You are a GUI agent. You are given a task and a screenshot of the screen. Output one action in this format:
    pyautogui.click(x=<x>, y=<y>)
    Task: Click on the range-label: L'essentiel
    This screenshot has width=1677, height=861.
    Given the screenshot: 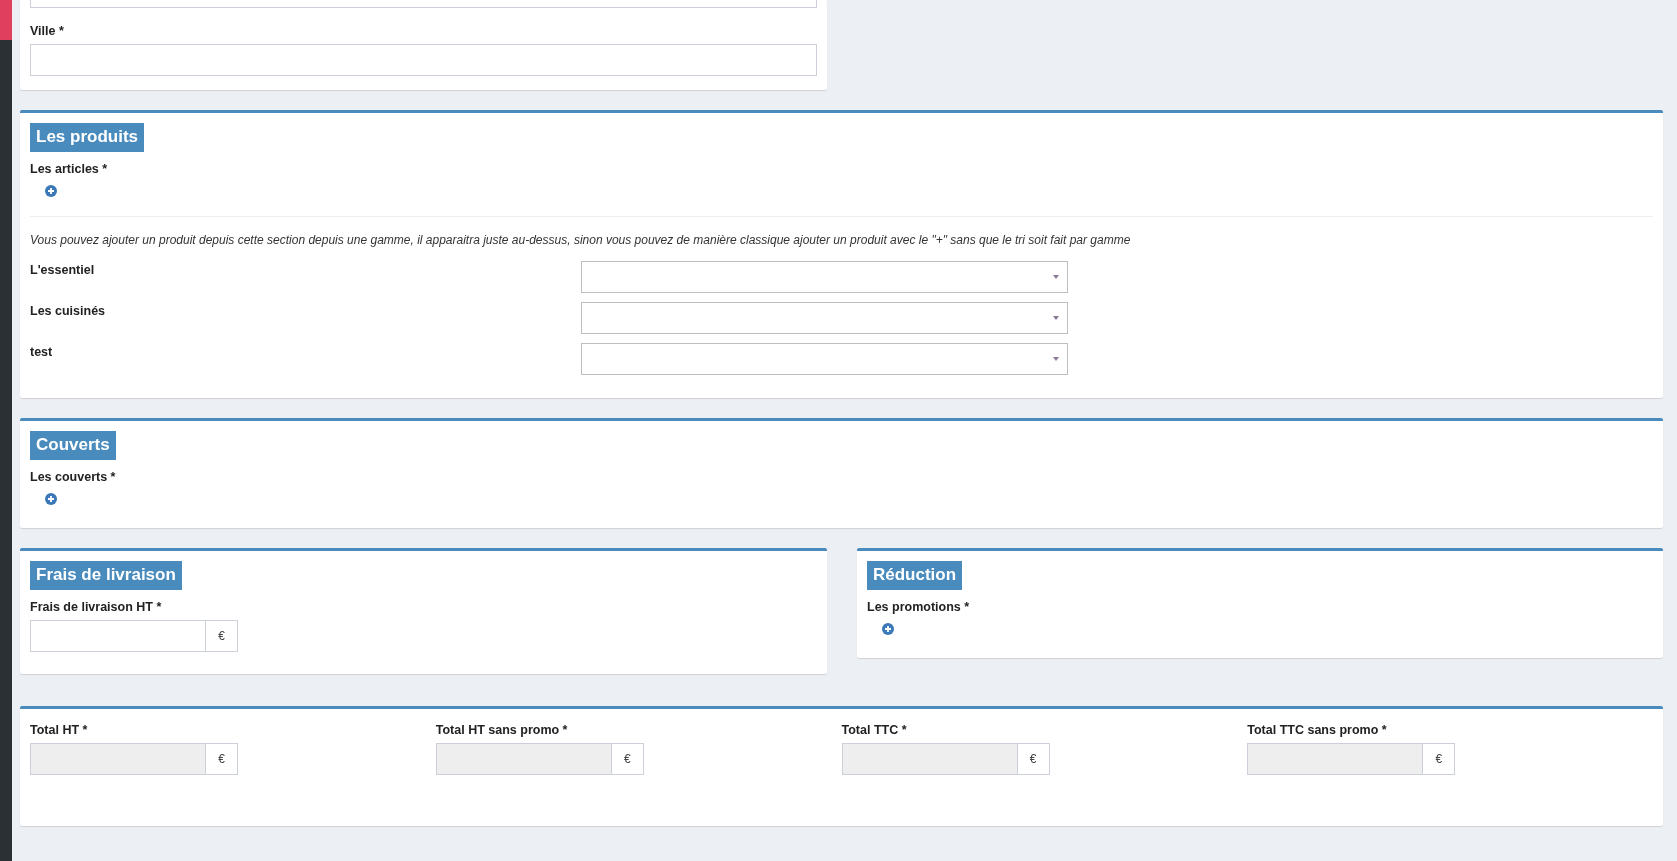 What is the action you would take?
    pyautogui.click(x=63, y=270)
    